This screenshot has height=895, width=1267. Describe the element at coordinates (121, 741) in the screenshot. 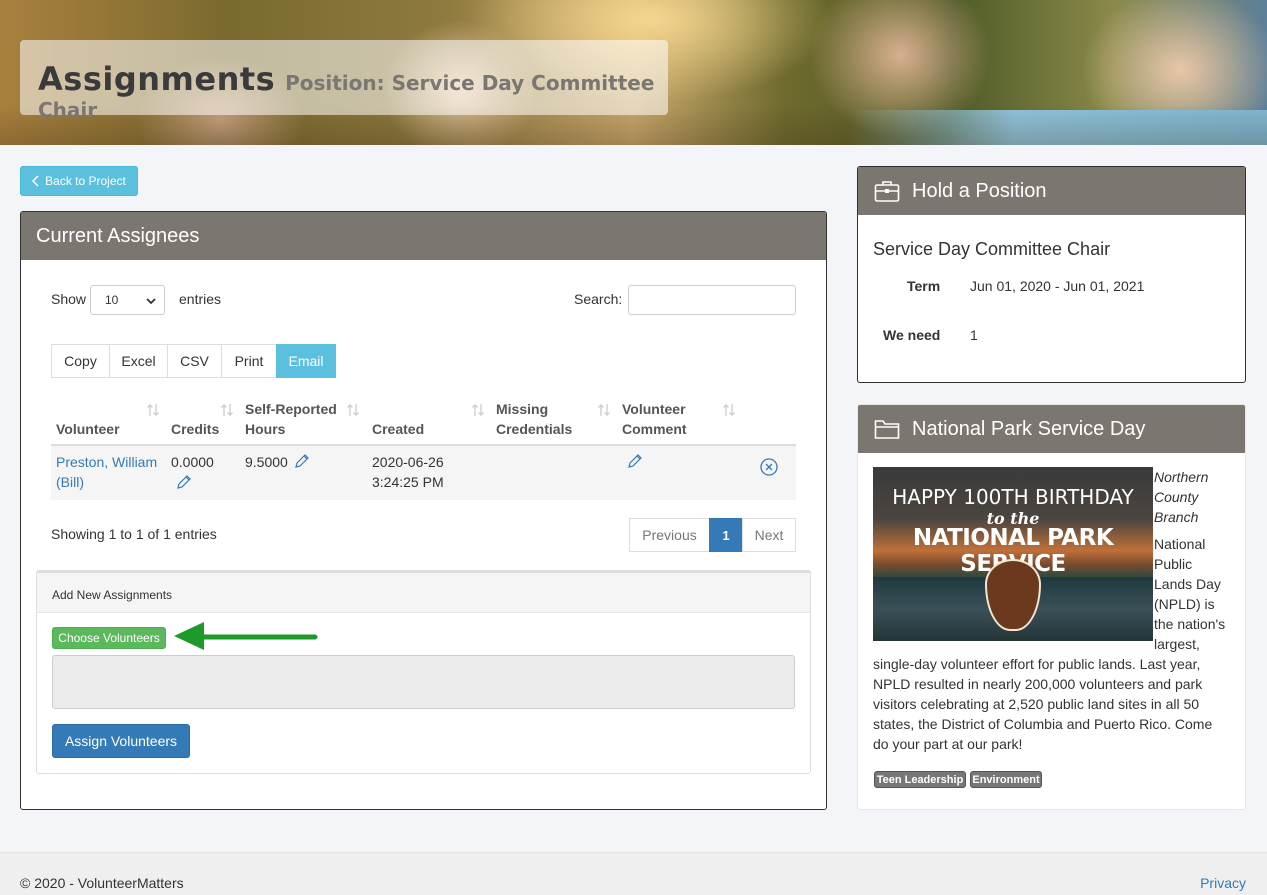

I see `assign-volunteers-button: Assign Volunteers` at that location.